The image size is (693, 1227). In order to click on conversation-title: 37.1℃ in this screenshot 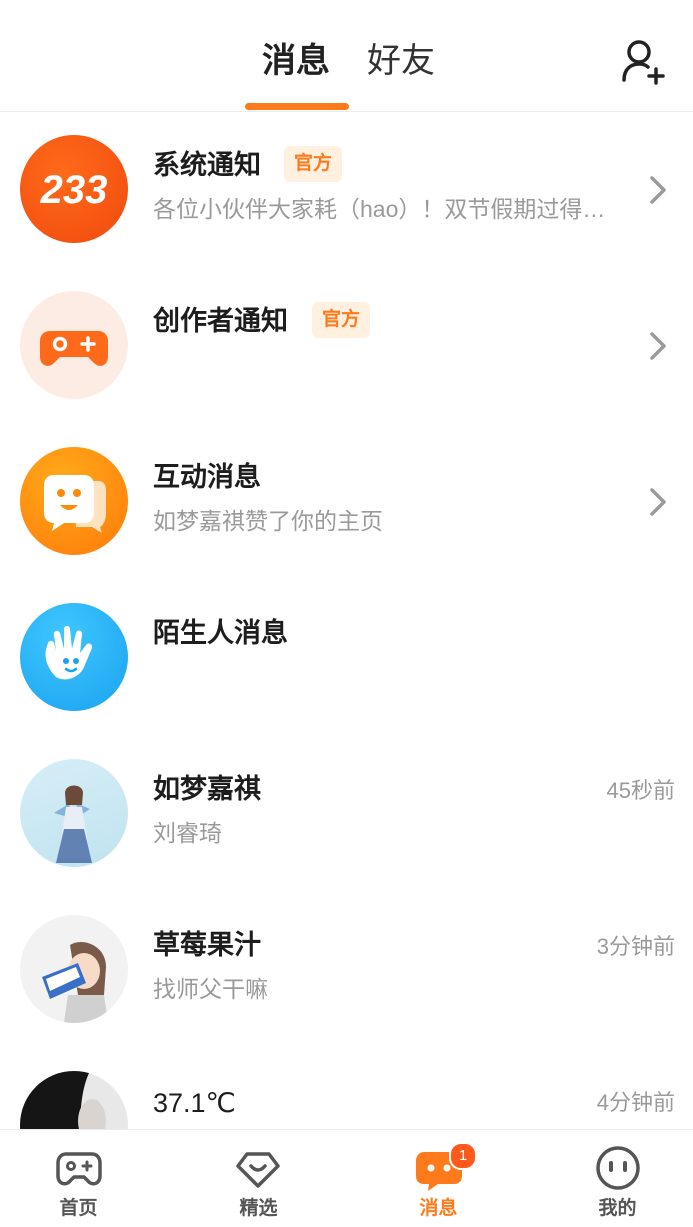, I will do `click(194, 1103)`.